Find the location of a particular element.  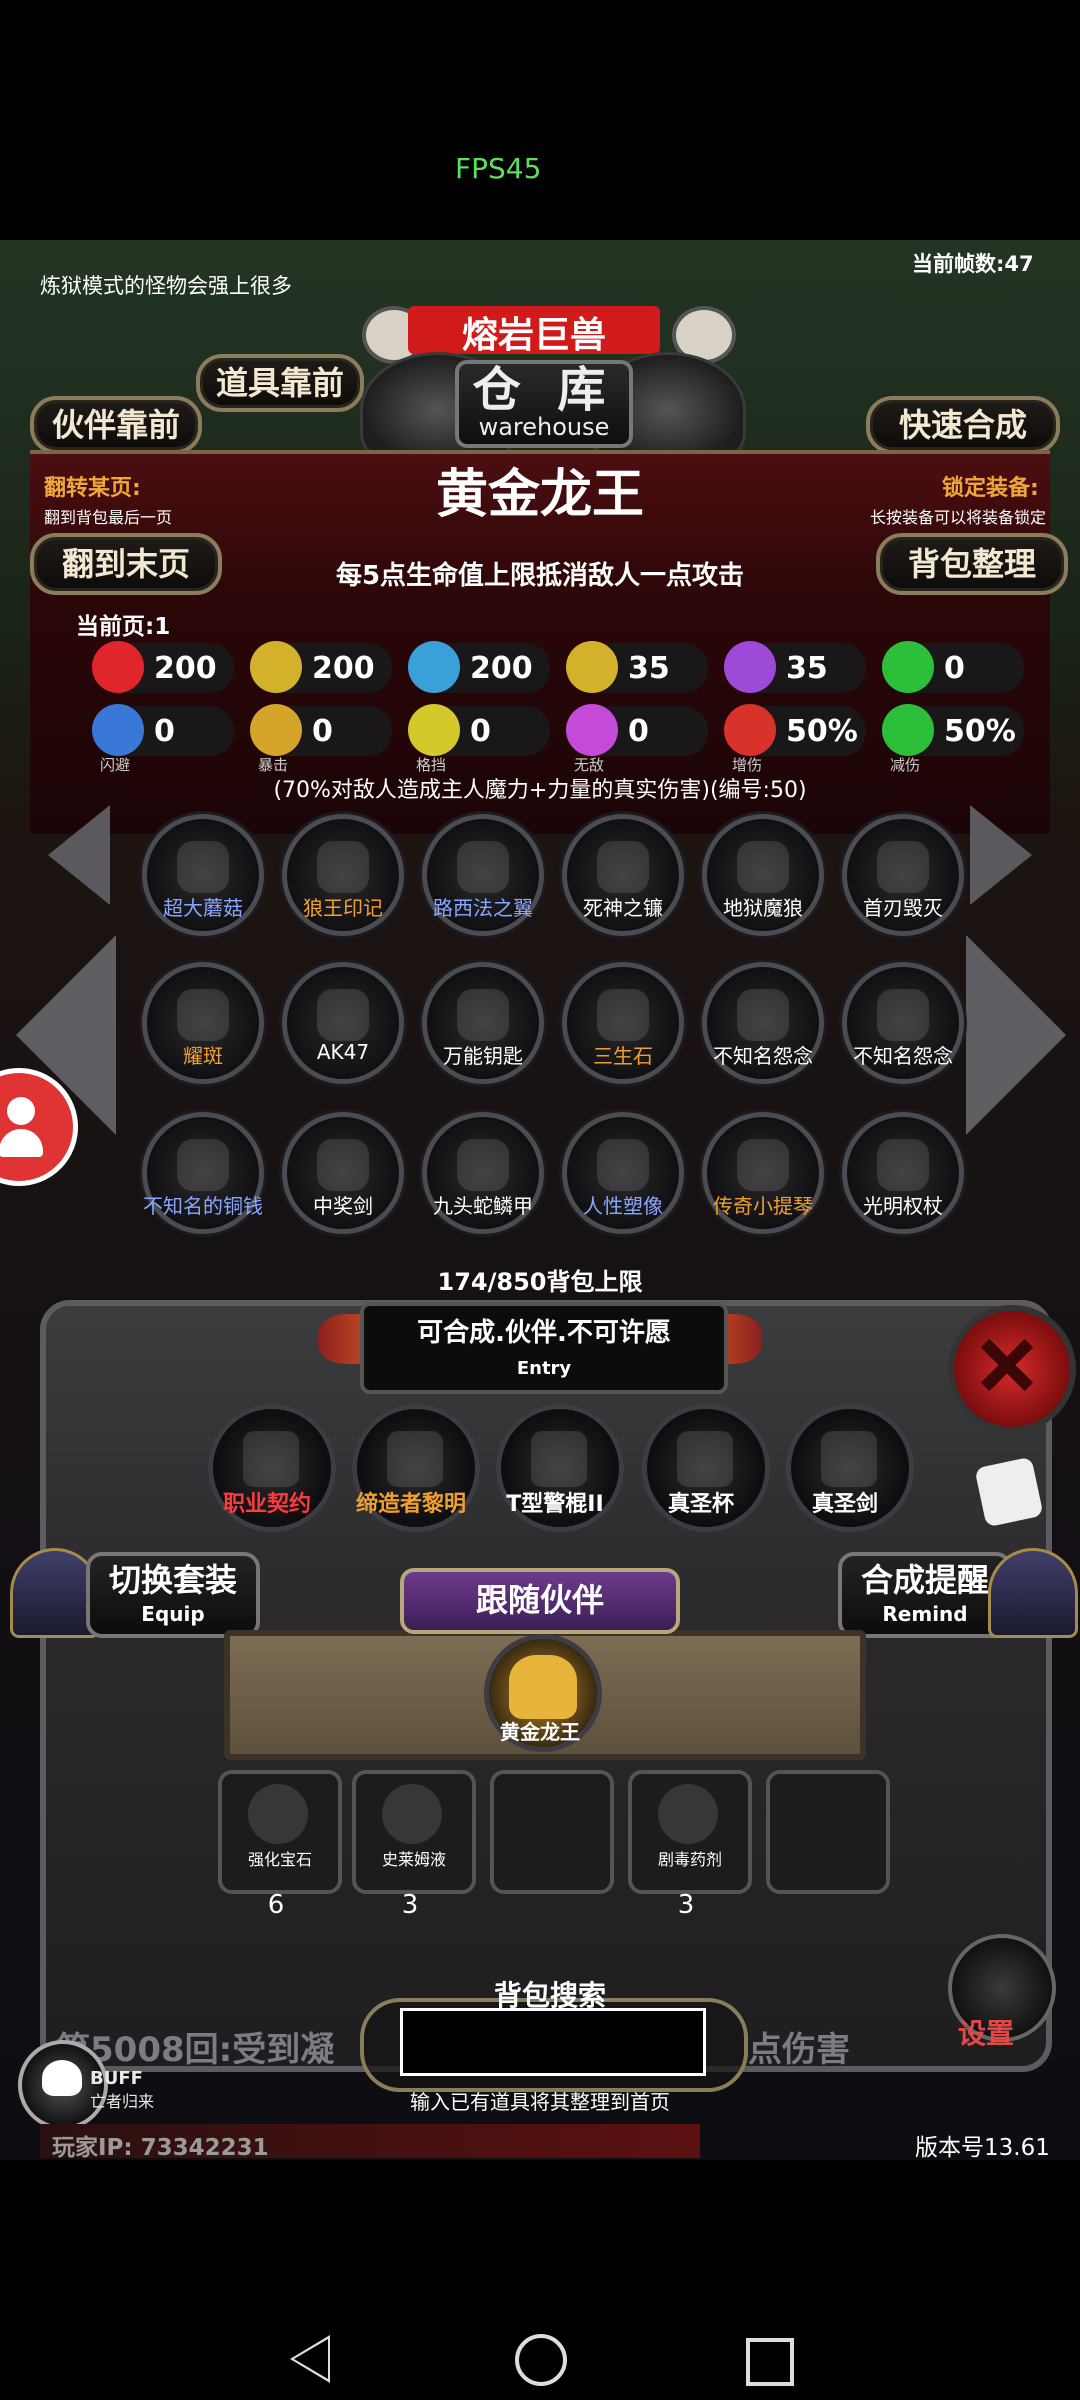

close-button is located at coordinates (1012, 1369).